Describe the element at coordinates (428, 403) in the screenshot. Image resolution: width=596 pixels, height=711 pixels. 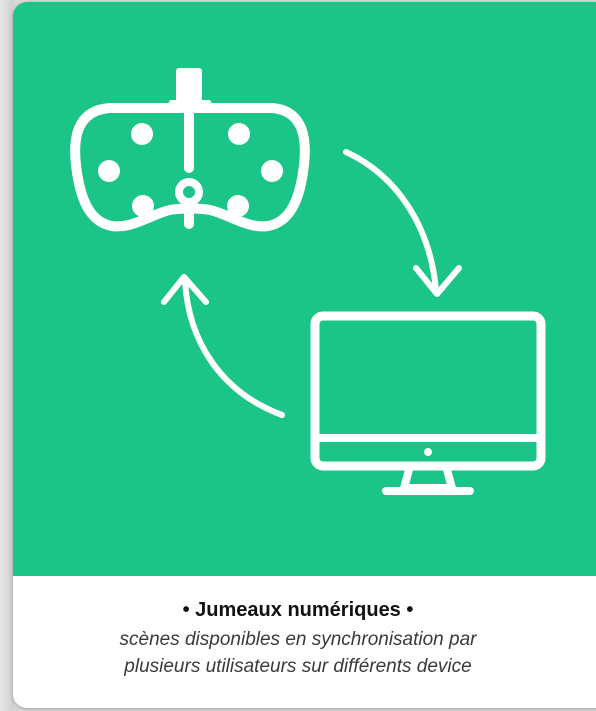
I see `desktop-monitor-icon` at that location.